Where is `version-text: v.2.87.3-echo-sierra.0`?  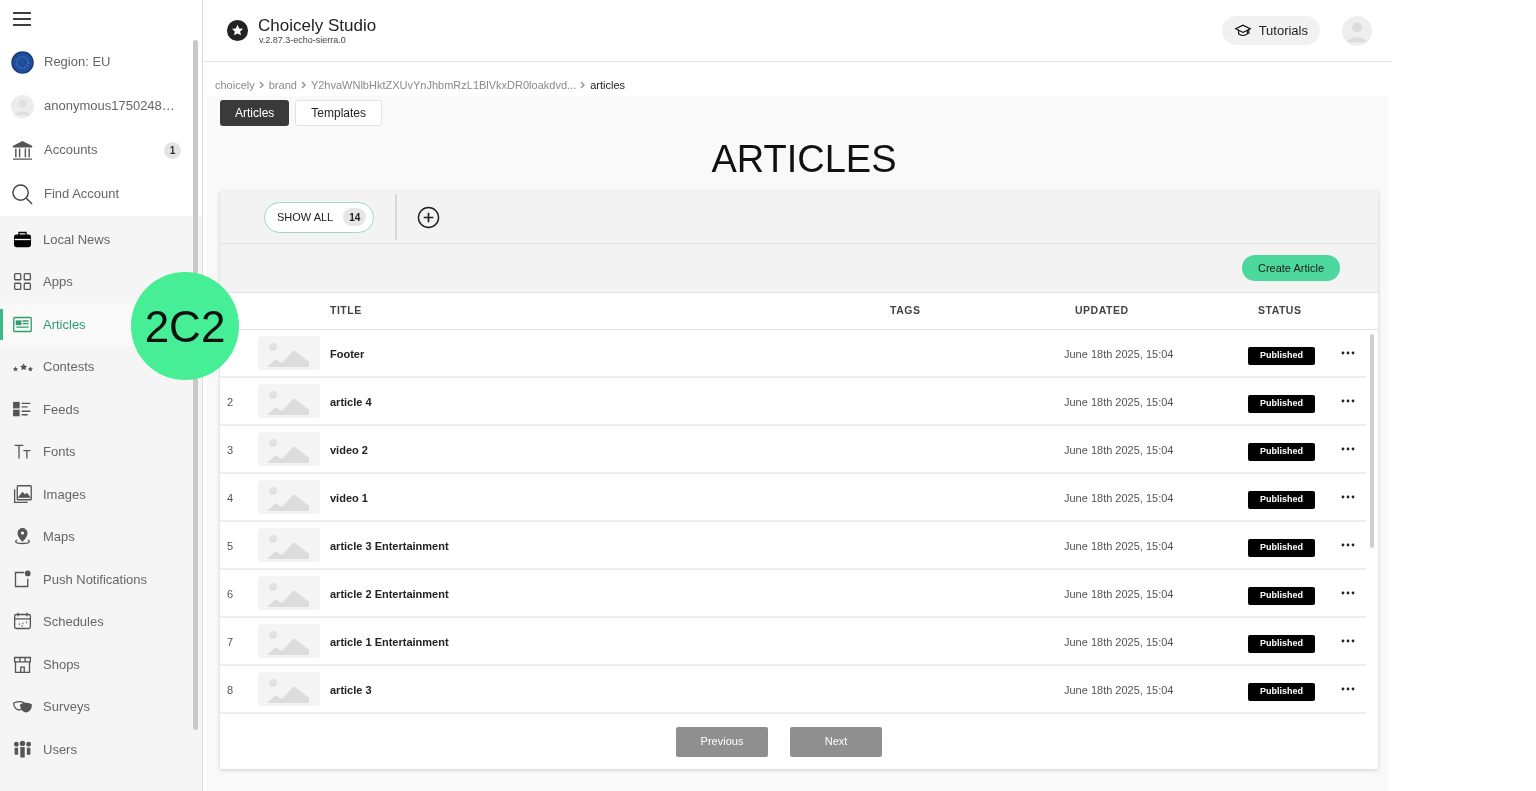 version-text: v.2.87.3-echo-sierra.0 is located at coordinates (303, 40).